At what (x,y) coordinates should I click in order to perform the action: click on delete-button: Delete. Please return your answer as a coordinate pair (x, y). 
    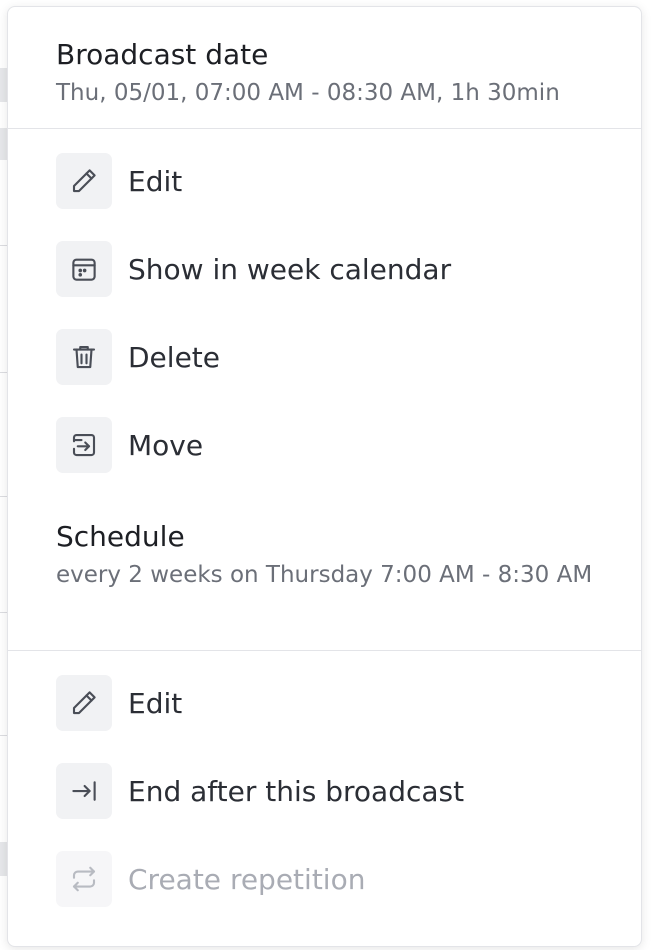
    Looking at the image, I should click on (338, 357).